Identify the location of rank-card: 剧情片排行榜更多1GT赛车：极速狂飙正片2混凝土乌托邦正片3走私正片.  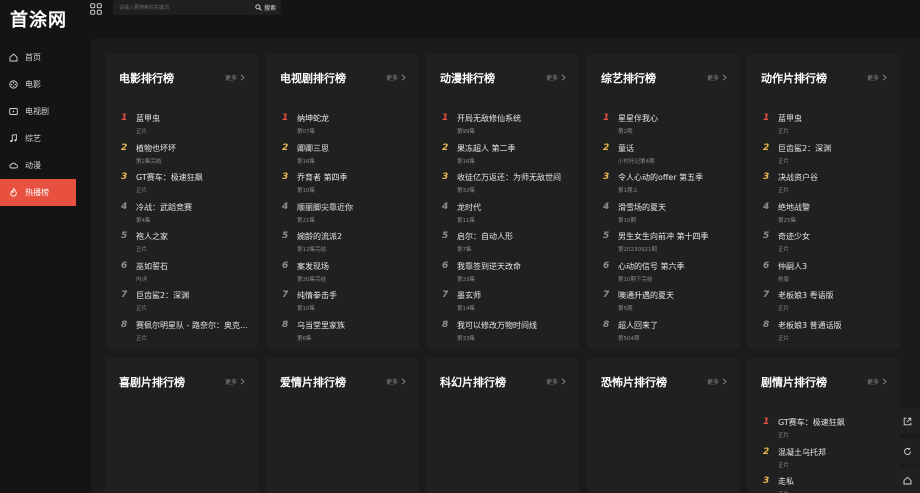
(823, 425).